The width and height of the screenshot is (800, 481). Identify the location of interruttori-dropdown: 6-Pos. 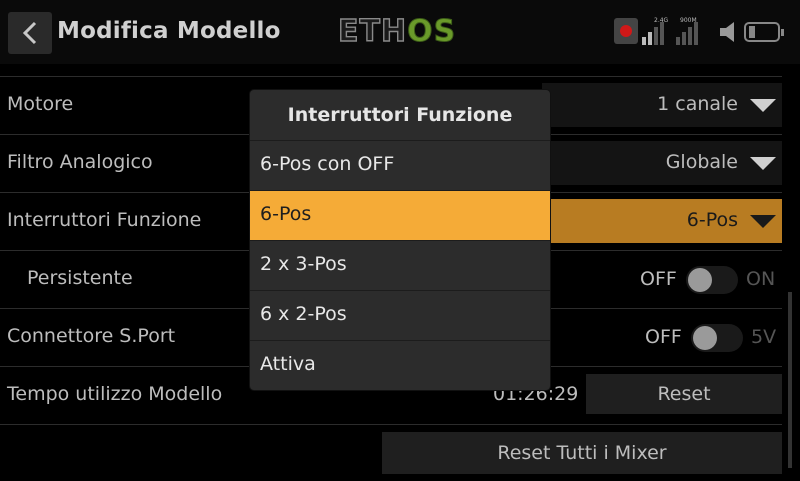
(662, 221).